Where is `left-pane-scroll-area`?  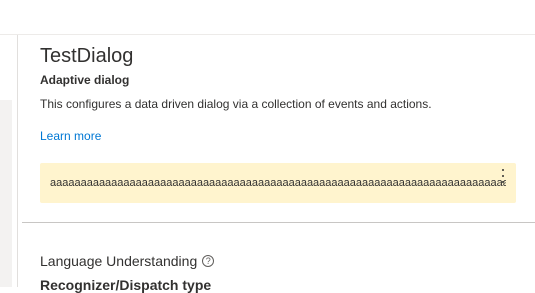
left-pane-scroll-area is located at coordinates (6, 193).